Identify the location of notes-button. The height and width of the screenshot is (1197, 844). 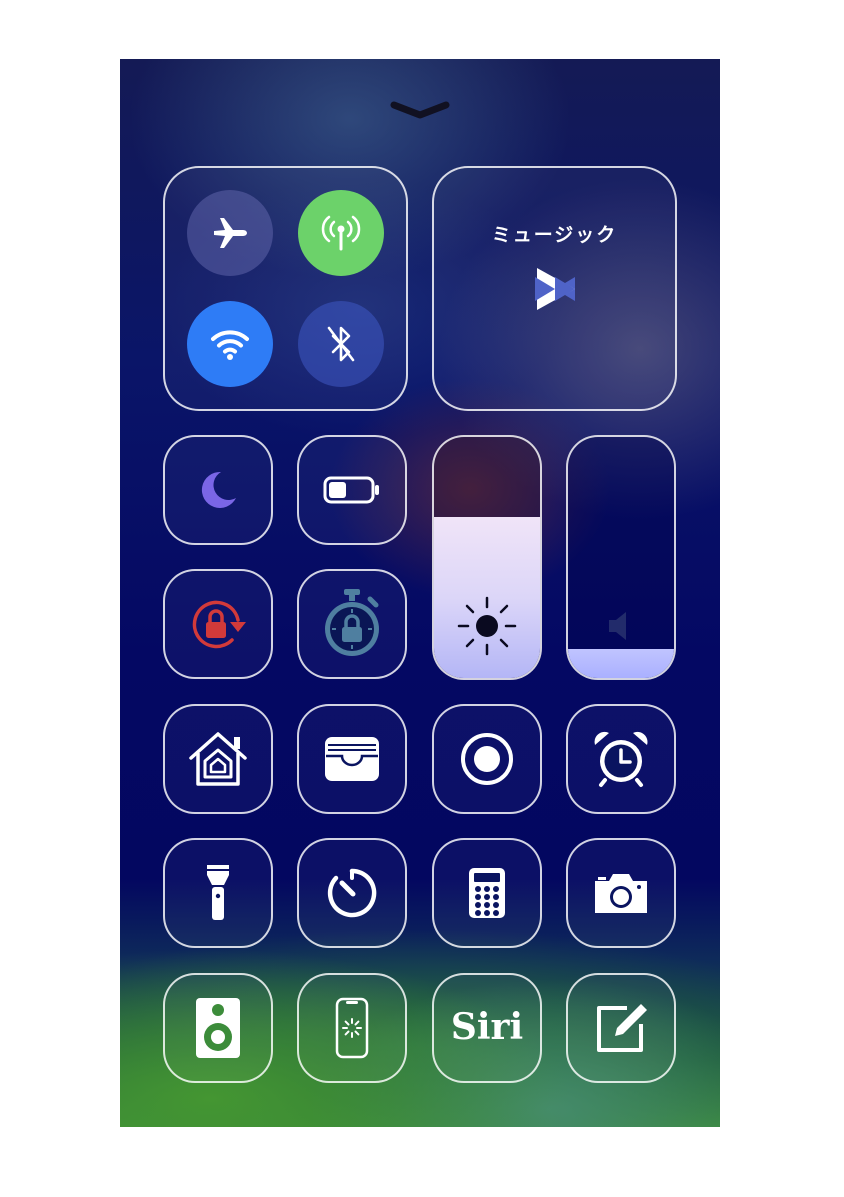
(621, 1028).